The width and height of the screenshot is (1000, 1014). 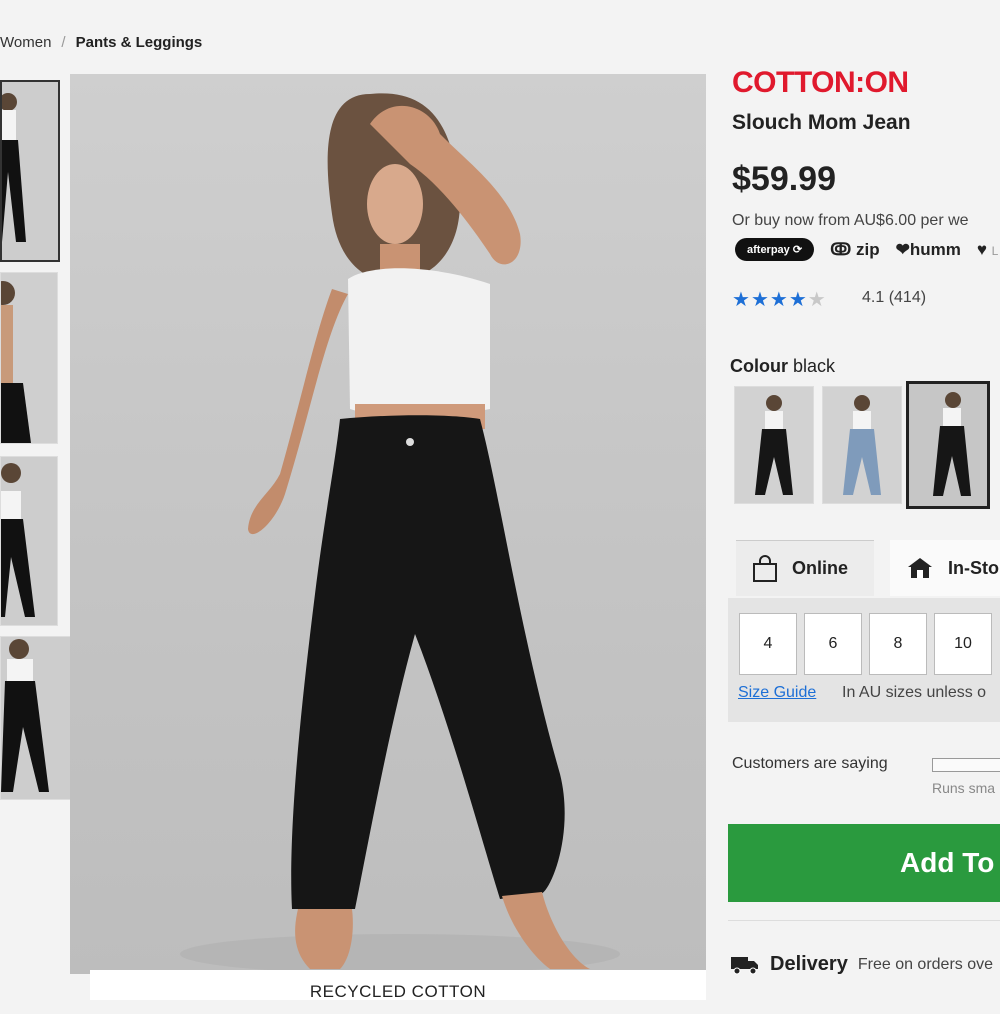 I want to click on breadcrumb: Women / Pants & Leggings, so click(x=101, y=42).